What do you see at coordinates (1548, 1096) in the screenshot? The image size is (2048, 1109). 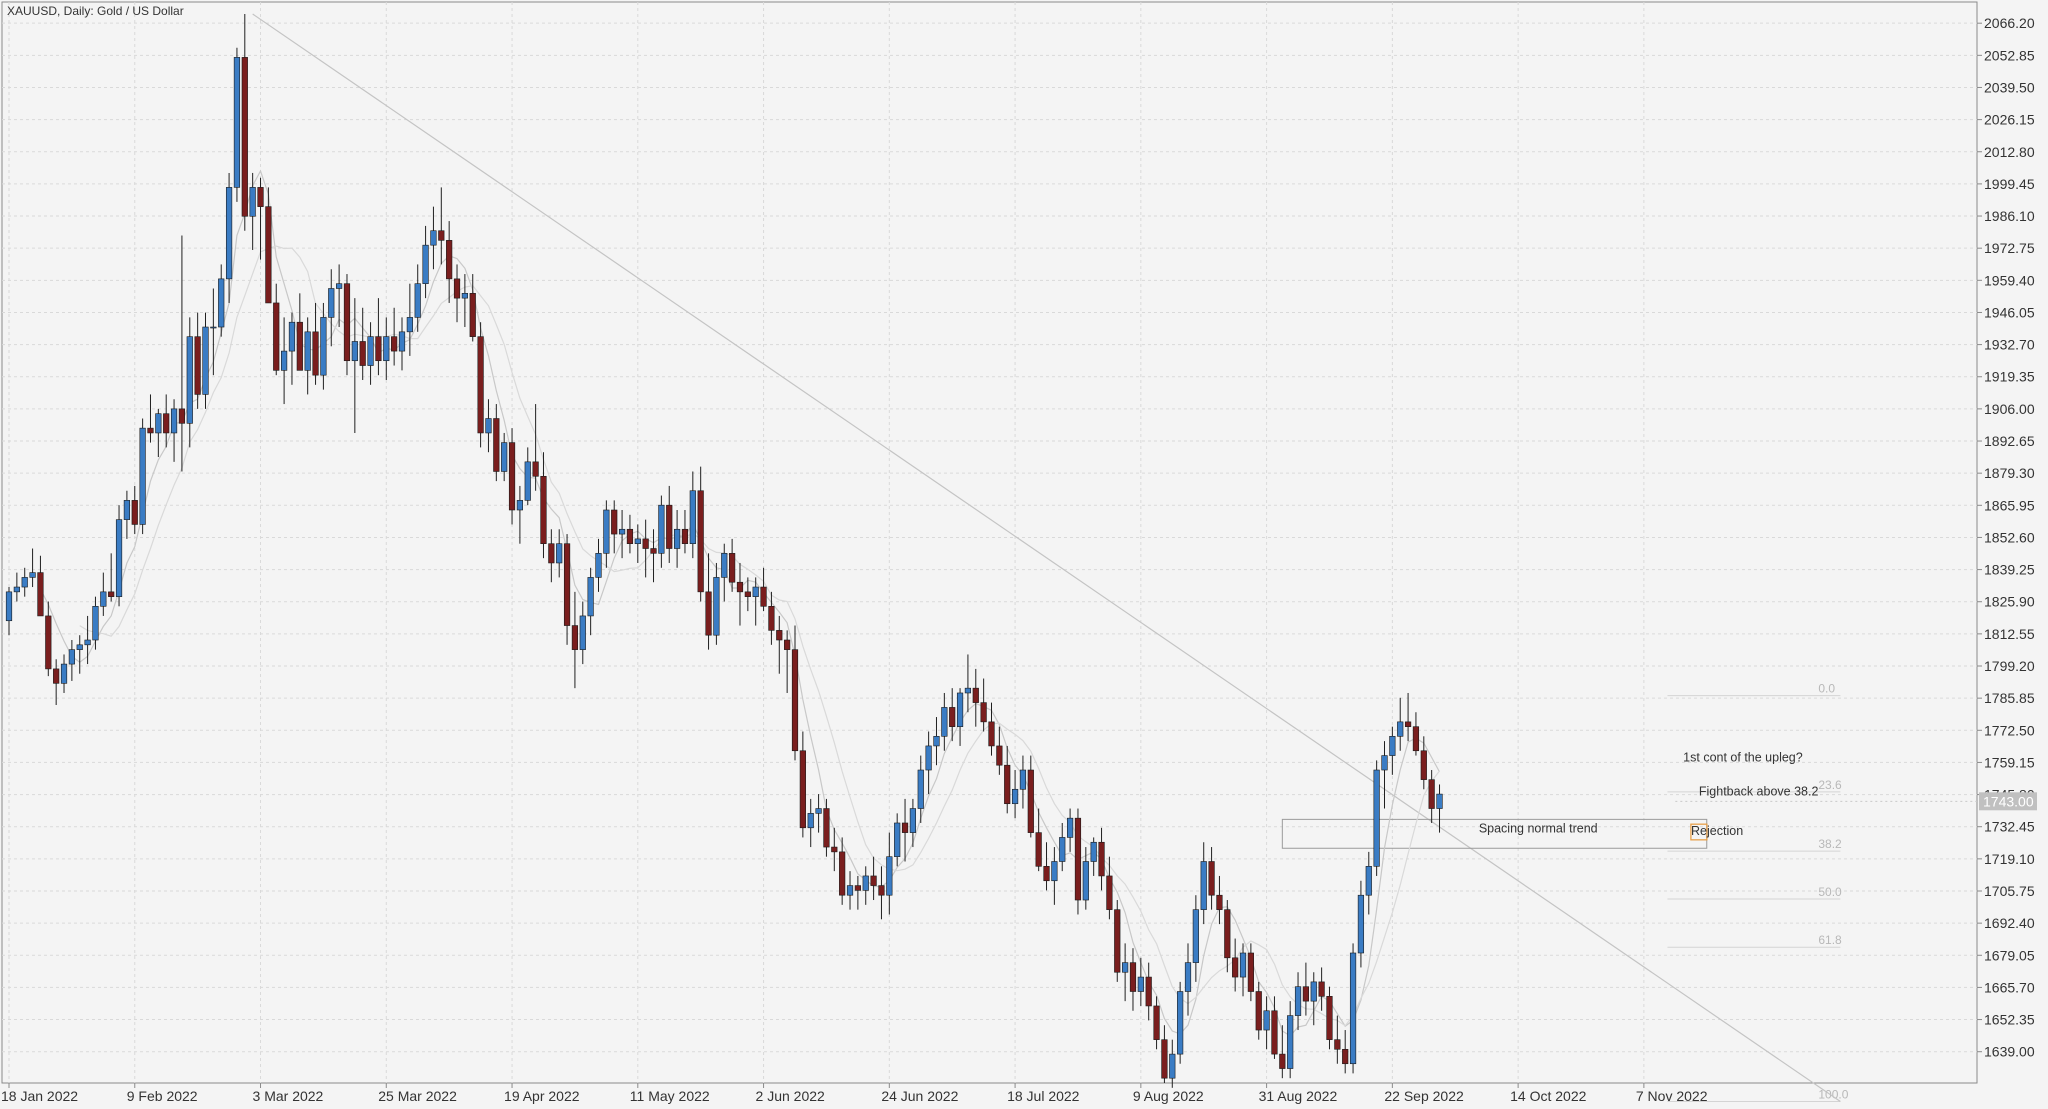 I see `x-tick-label: 14 Oct 2022` at bounding box center [1548, 1096].